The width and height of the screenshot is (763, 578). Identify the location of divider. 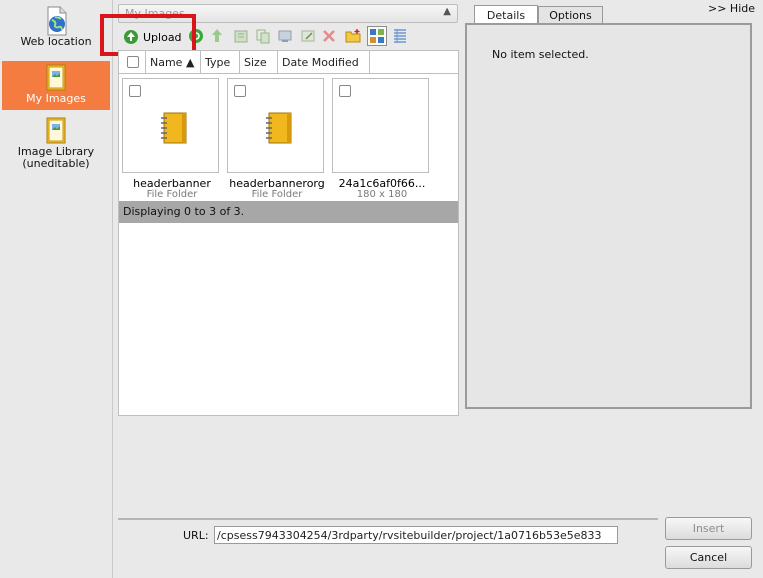
(388, 519).